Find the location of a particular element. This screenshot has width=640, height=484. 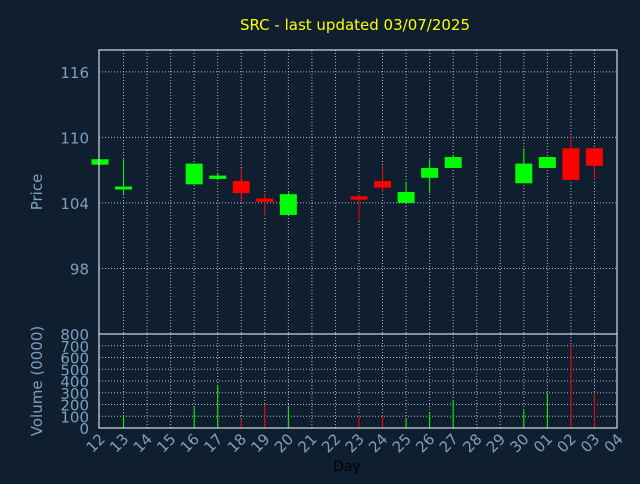

day-tick-label: 30 is located at coordinates (519, 443).